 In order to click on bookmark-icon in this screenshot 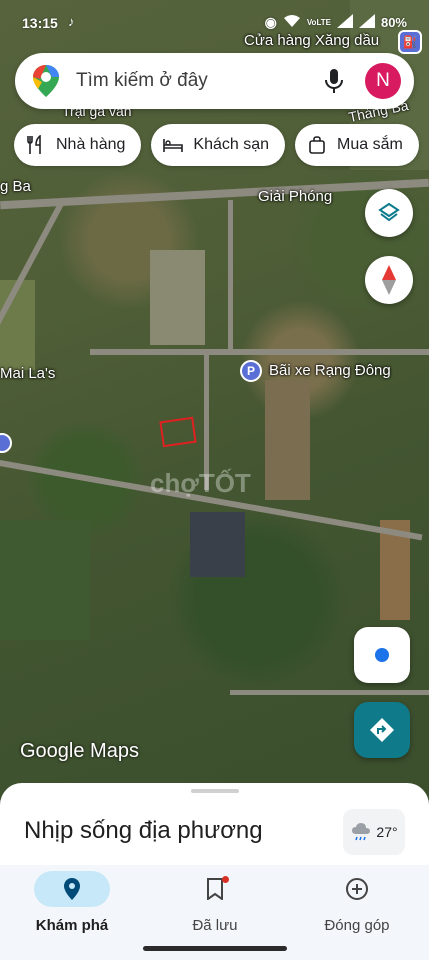, I will do `click(215, 889)`.